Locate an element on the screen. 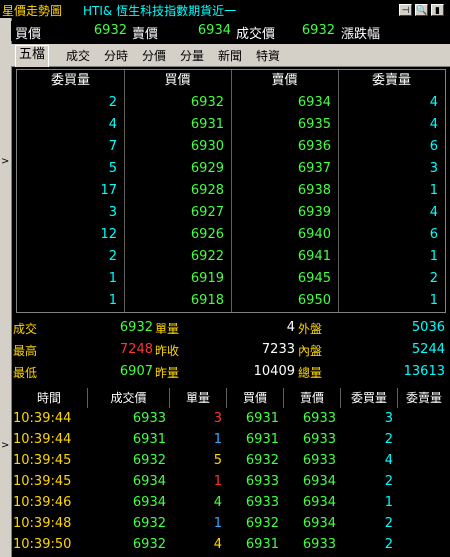 This screenshot has width=450, height=557. tab-news: 新聞 is located at coordinates (230, 56).